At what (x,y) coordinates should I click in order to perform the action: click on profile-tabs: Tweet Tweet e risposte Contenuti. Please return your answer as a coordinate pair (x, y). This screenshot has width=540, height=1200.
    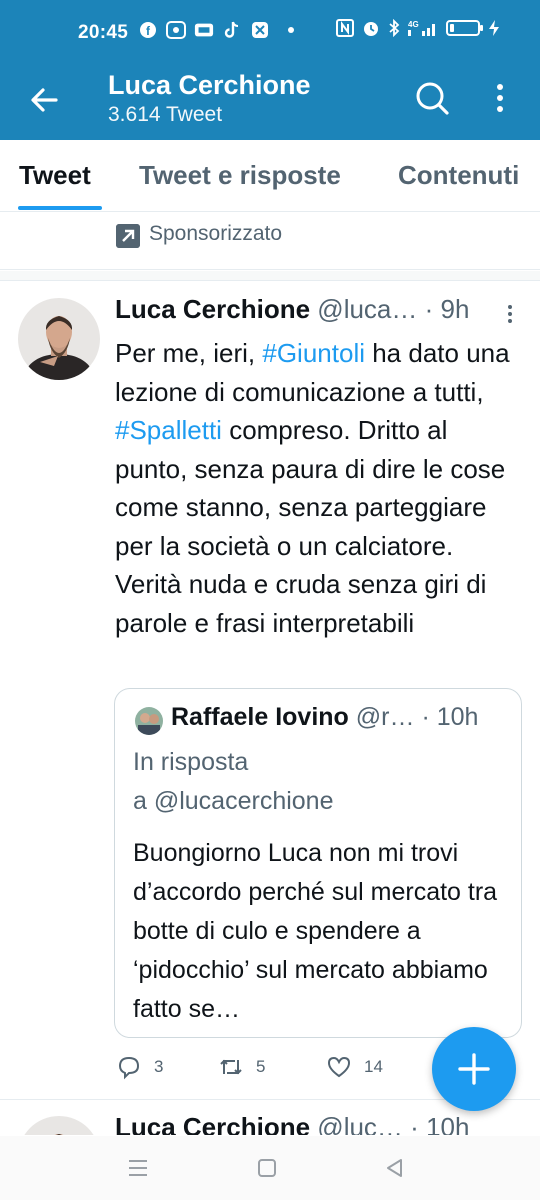
    Looking at the image, I should click on (270, 176).